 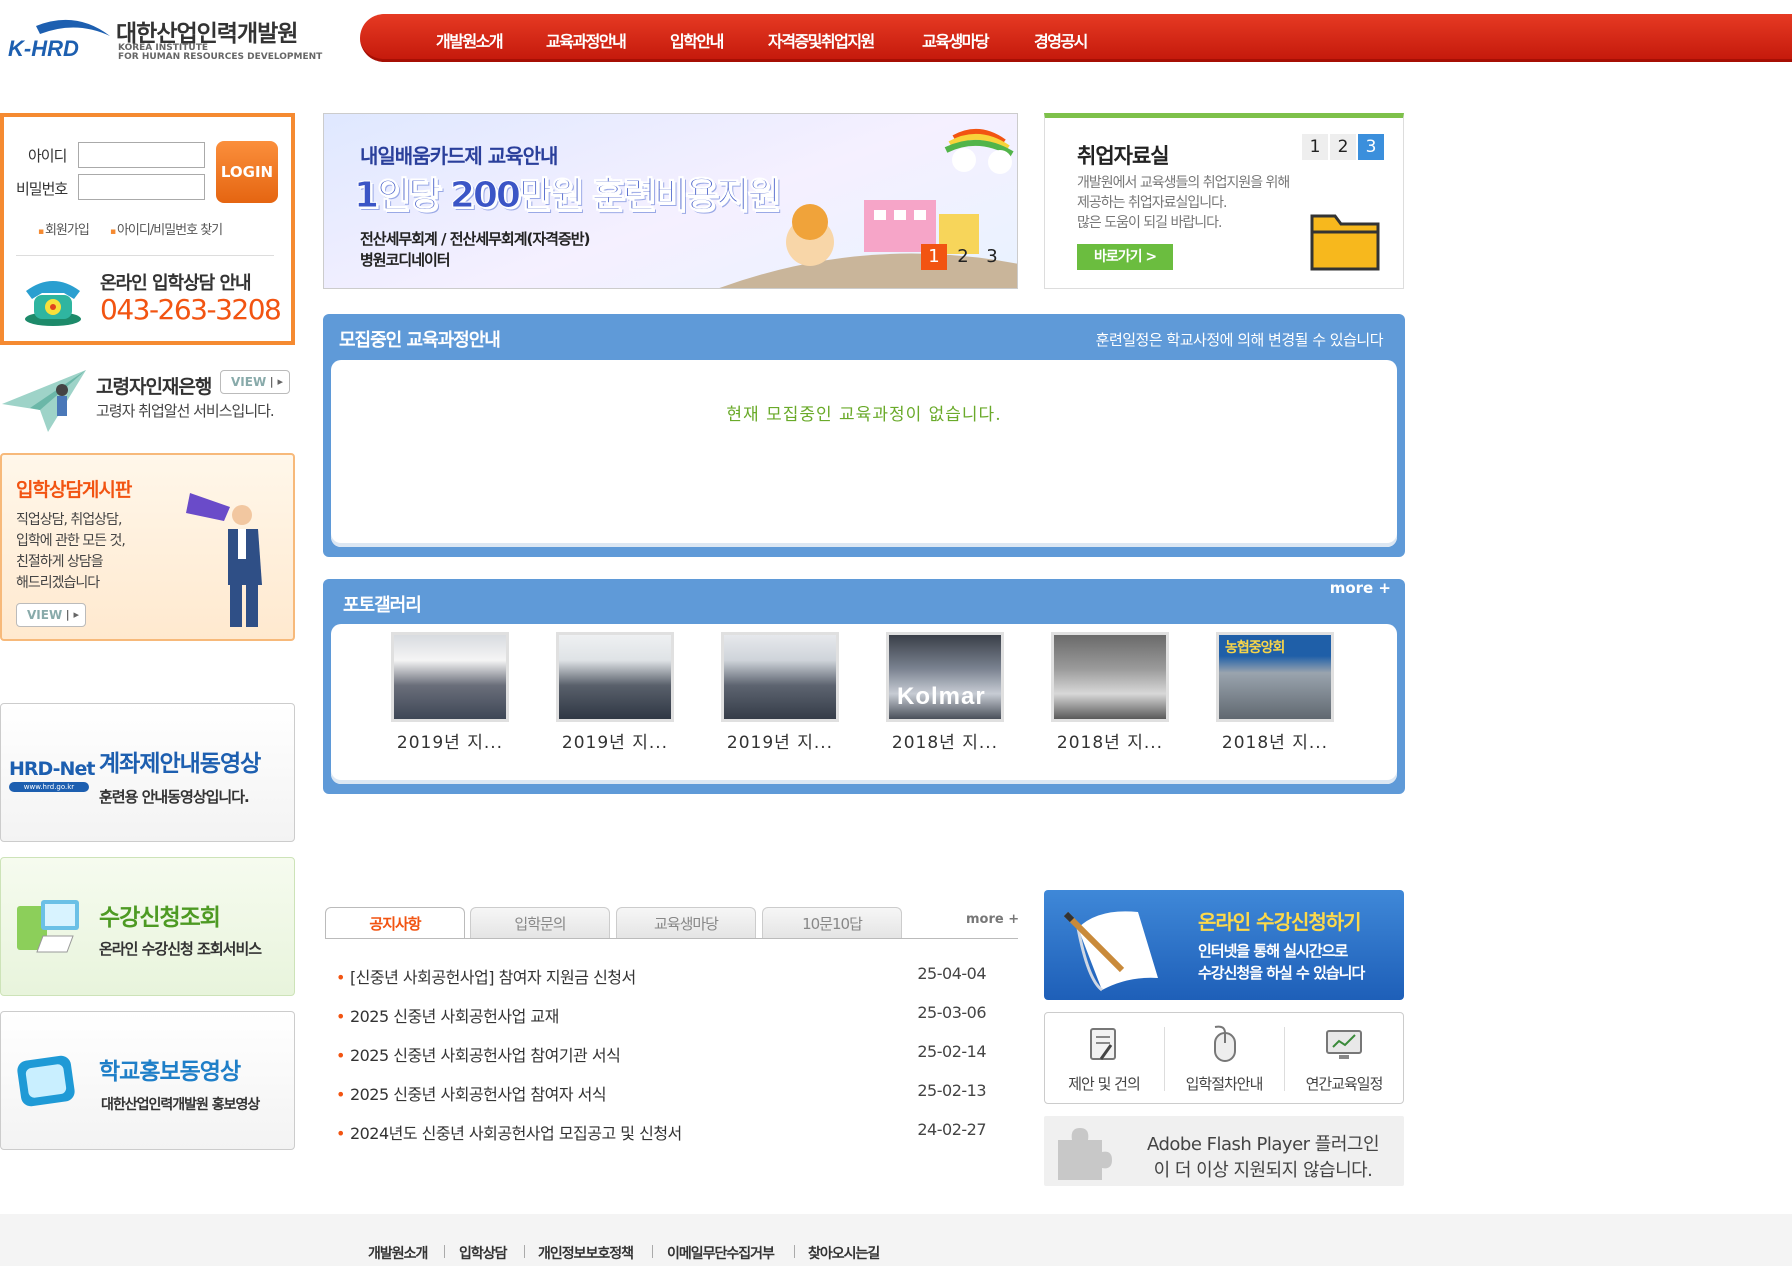 What do you see at coordinates (454, 1016) in the screenshot?
I see `notice-title: 2025 신중년 사회공헌사업 교재` at bounding box center [454, 1016].